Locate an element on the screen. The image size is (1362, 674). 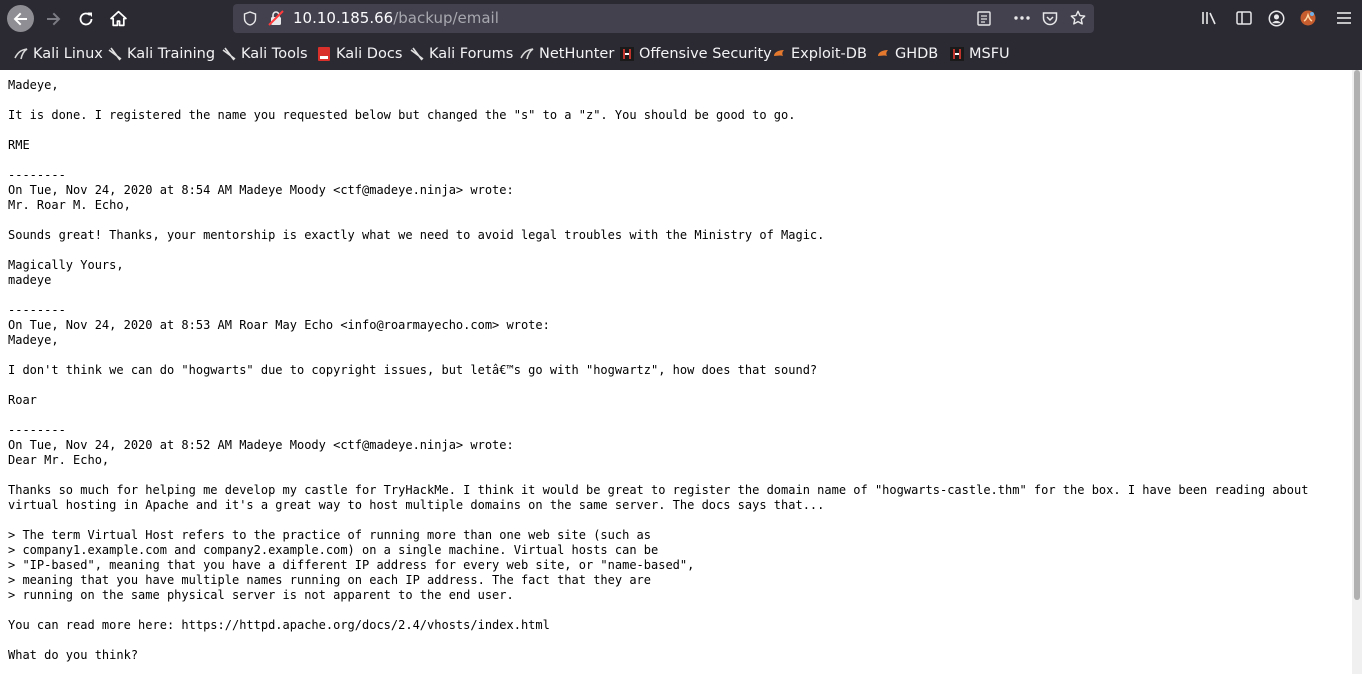
bookmark-kali-tools: Kali Tools is located at coordinates (265, 54).